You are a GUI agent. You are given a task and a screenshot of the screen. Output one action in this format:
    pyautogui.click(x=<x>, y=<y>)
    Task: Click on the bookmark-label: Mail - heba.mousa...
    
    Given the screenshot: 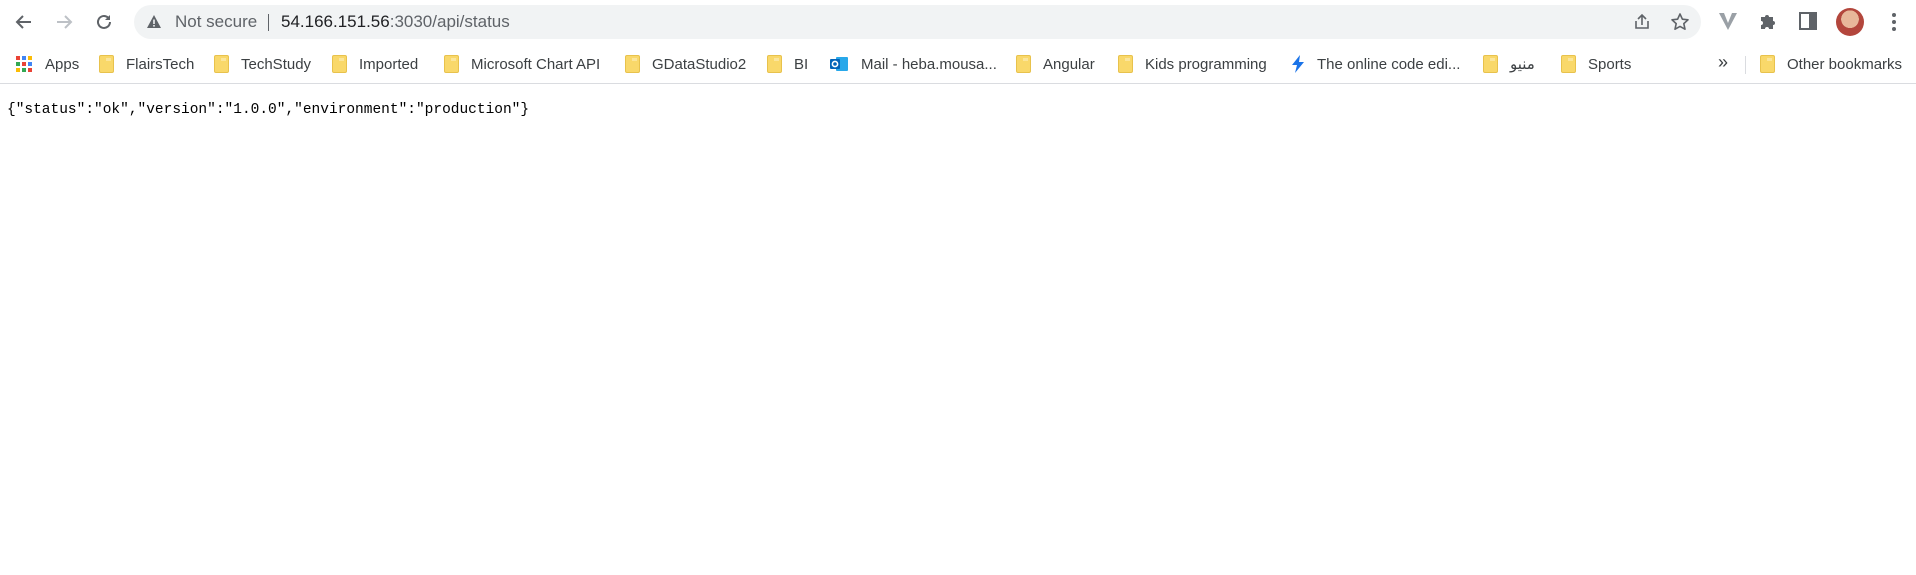 What is the action you would take?
    pyautogui.click(x=929, y=64)
    